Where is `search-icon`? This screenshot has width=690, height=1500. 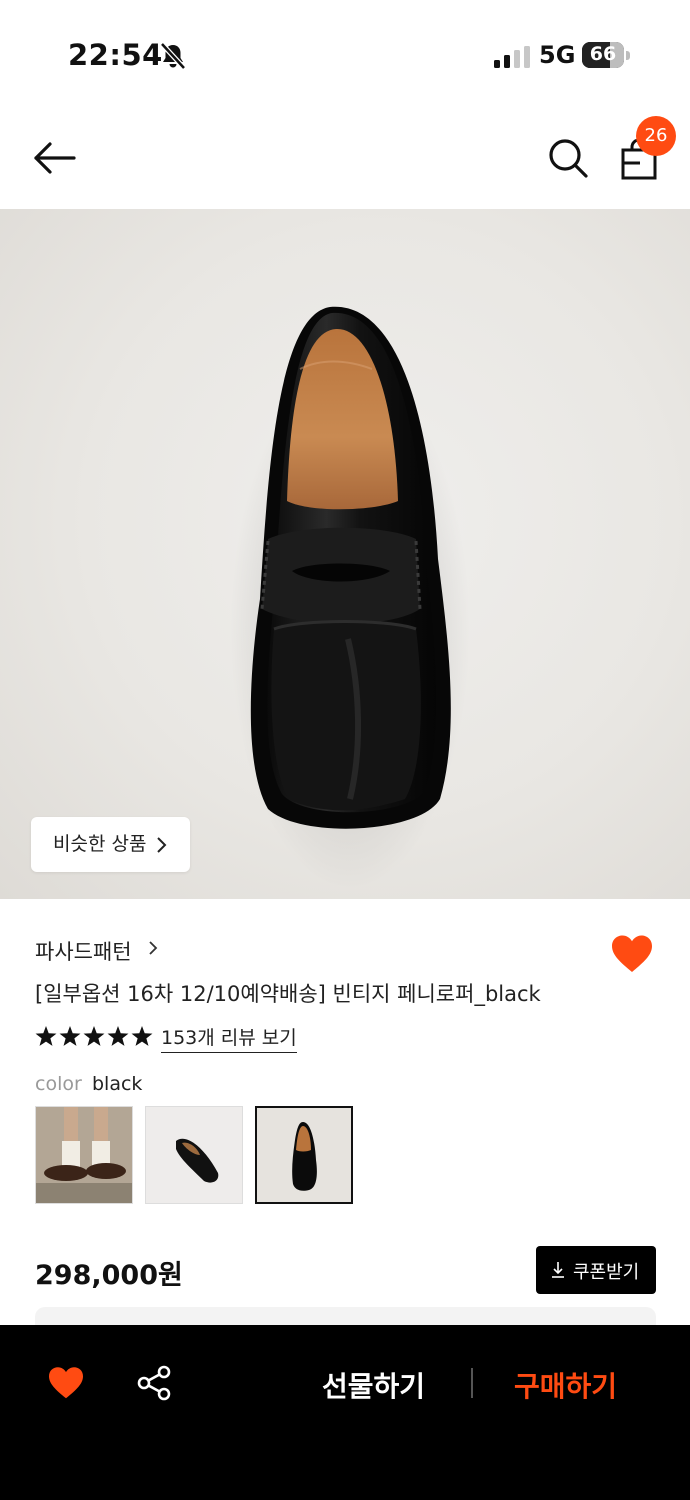 search-icon is located at coordinates (568, 158).